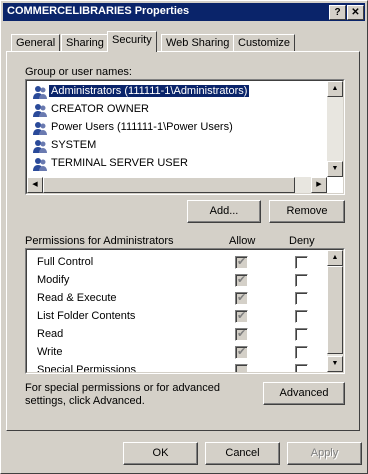 Image resolution: width=368 pixels, height=474 pixels. I want to click on tab-web-sharing: Web Sharing, so click(198, 42).